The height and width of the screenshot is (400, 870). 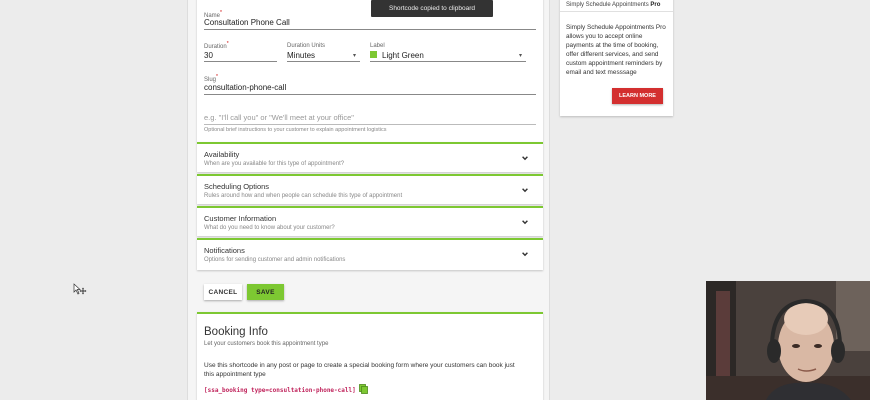 I want to click on name-input: Consultation Phone Call, so click(x=247, y=22).